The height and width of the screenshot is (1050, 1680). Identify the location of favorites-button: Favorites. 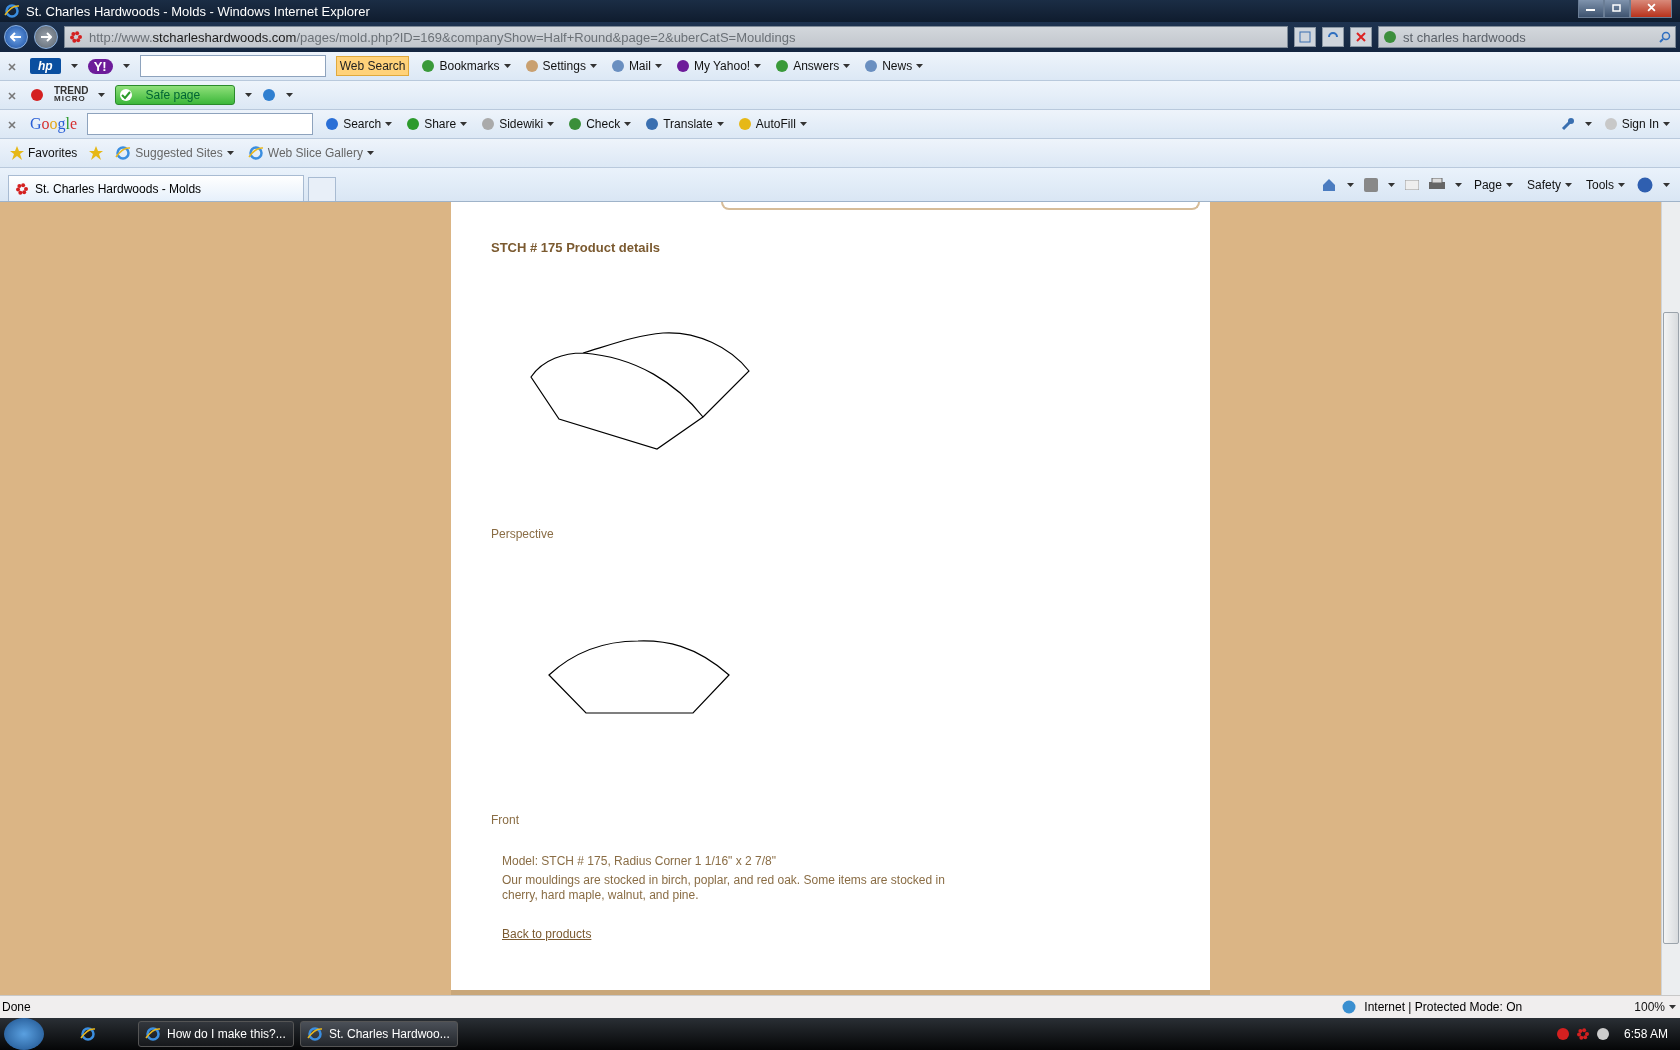
(44, 153).